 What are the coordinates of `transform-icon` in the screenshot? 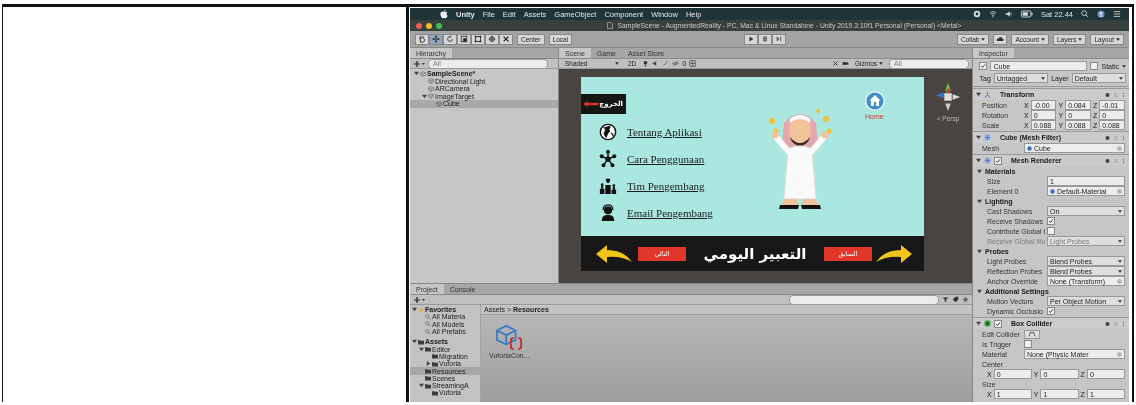 It's located at (492, 39).